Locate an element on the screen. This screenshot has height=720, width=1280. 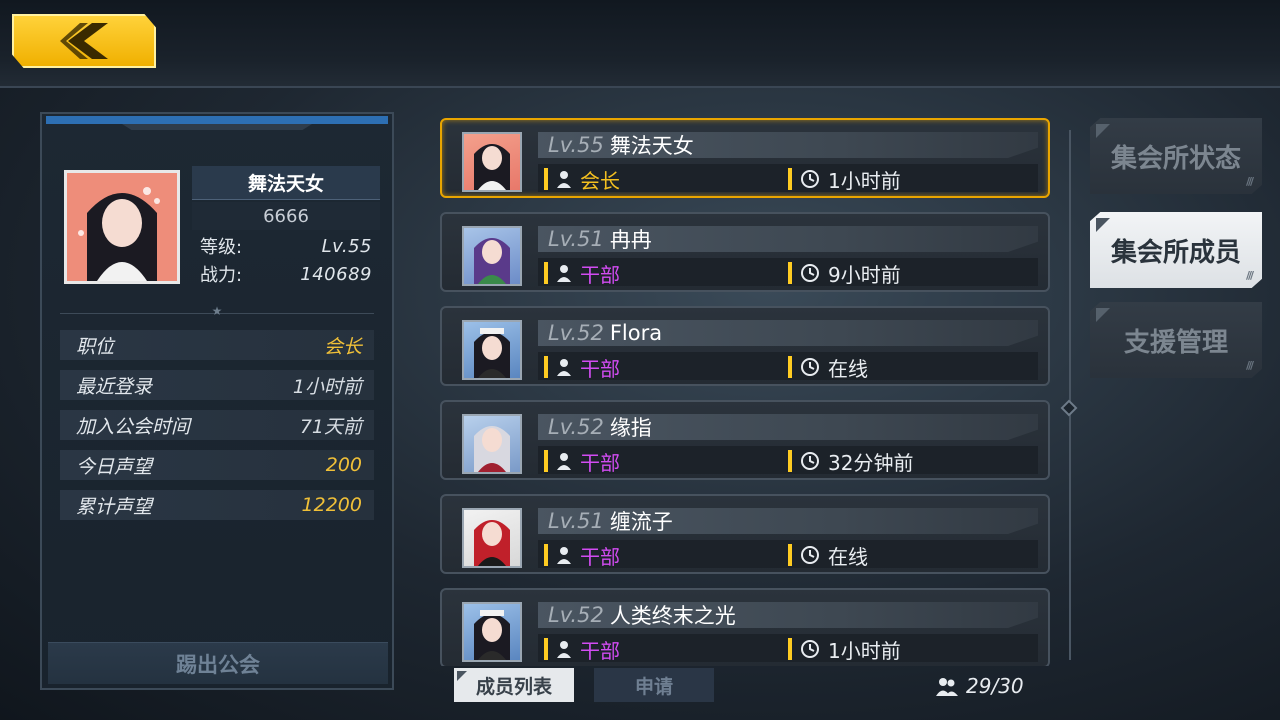
tab-applications: 申请 is located at coordinates (654, 685).